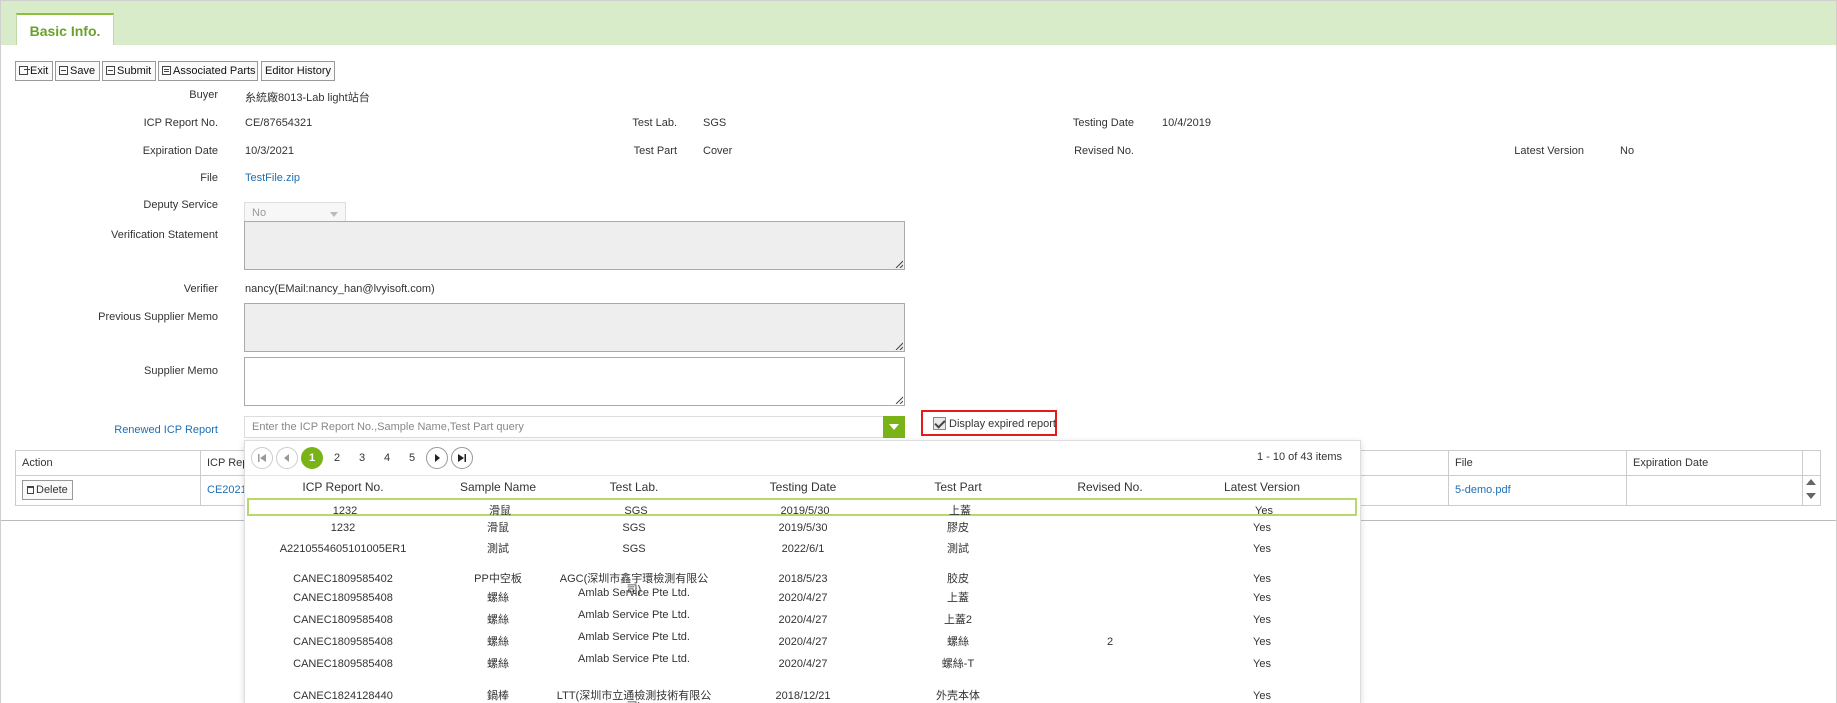 The height and width of the screenshot is (703, 1837). I want to click on popup-table-row: 1232 滑鼠 SGS 2019/5/30 膠皮 Yes, so click(802, 526).